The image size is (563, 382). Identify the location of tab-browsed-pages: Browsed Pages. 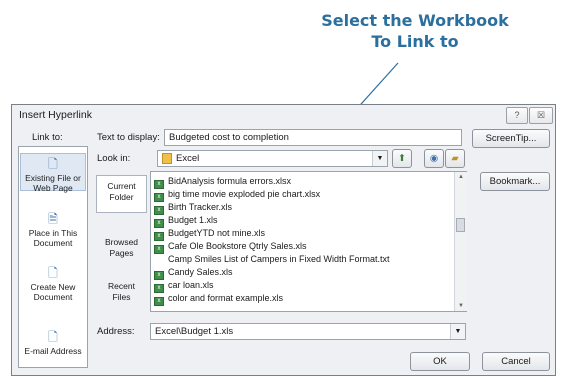
(121, 252).